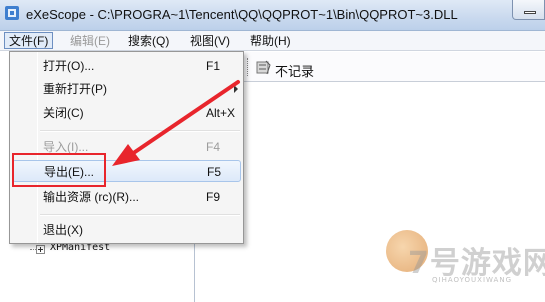 Image resolution: width=545 pixels, height=302 pixels. I want to click on menu-item-reopen: 重新打开(P), so click(126, 89).